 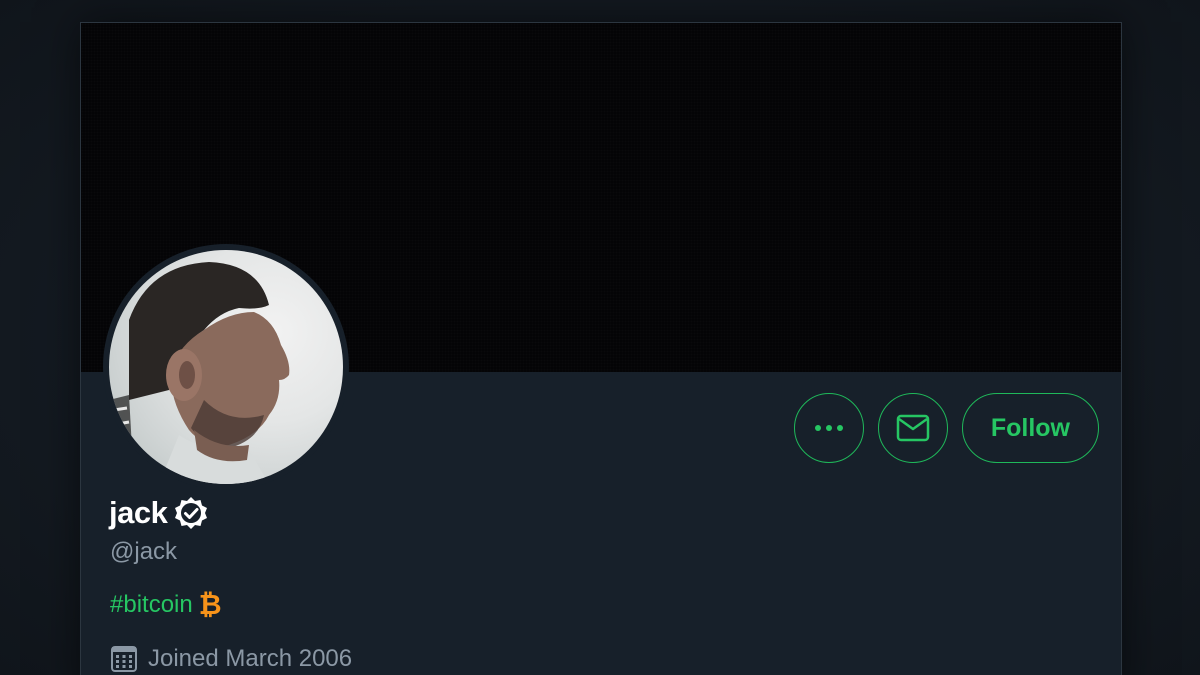 I want to click on follow-button: Follow, so click(x=1030, y=428).